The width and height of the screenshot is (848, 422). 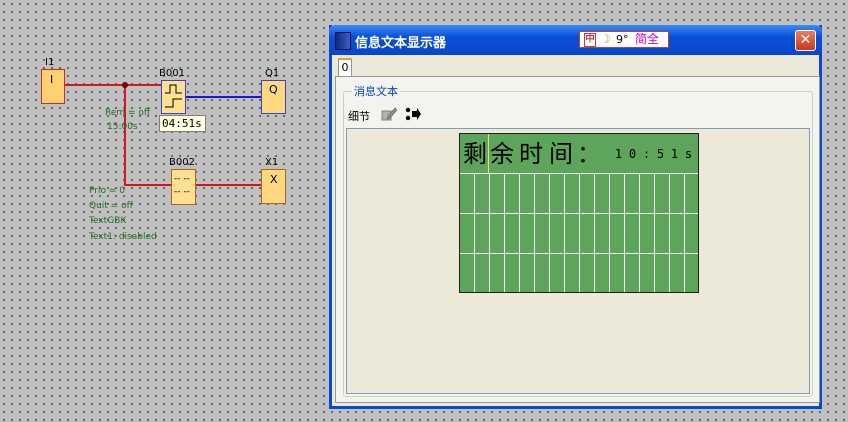 What do you see at coordinates (182, 192) in the screenshot?
I see `b002-text-bottom: -- --` at bounding box center [182, 192].